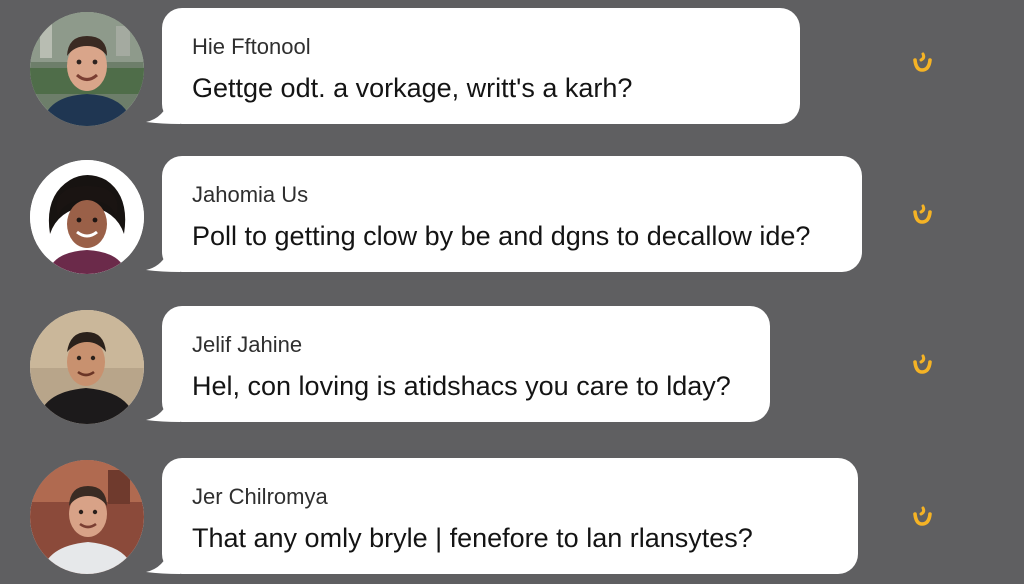 The width and height of the screenshot is (1024, 584). Describe the element at coordinates (247, 344) in the screenshot. I see `sender-name: Jelif Jahine` at that location.